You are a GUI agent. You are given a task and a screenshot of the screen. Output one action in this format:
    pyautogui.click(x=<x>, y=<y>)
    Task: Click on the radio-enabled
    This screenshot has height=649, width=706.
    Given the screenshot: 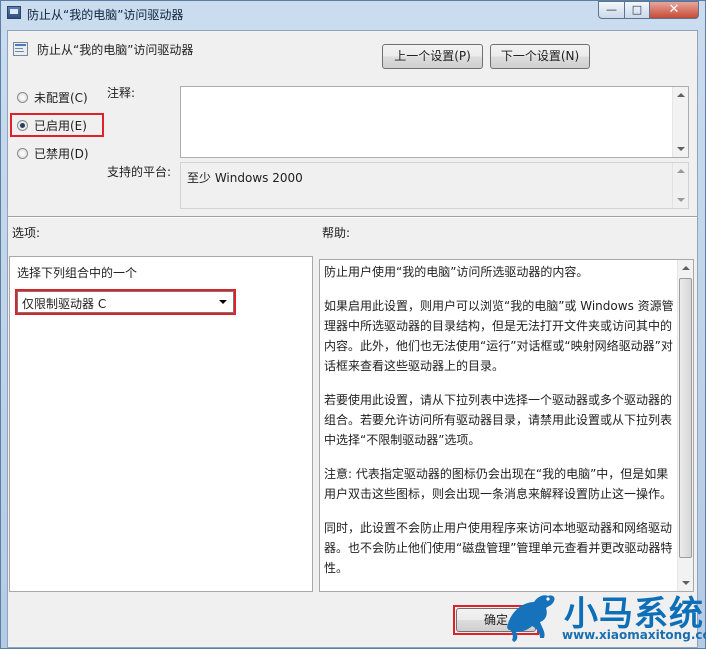 What is the action you would take?
    pyautogui.click(x=22, y=125)
    